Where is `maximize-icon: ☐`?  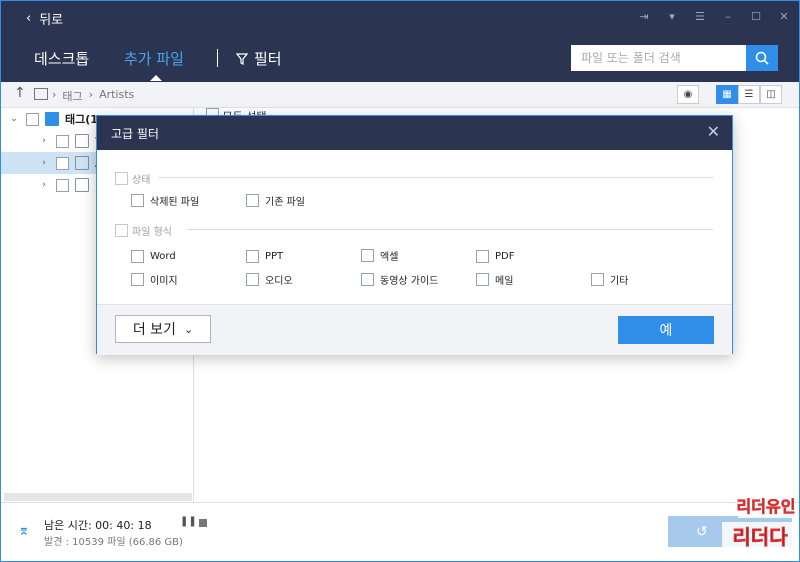 maximize-icon: ☐ is located at coordinates (756, 17).